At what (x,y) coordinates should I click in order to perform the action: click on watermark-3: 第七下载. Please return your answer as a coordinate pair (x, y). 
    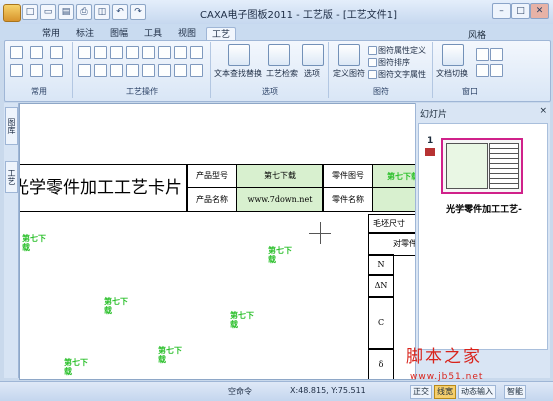
    Looking at the image, I should click on (116, 306).